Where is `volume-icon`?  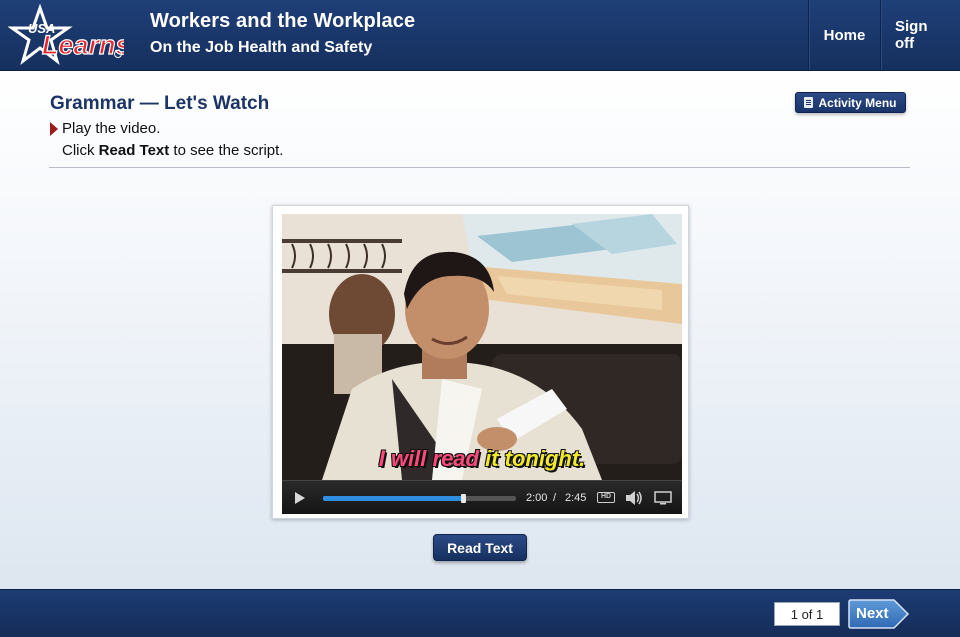 volume-icon is located at coordinates (634, 498).